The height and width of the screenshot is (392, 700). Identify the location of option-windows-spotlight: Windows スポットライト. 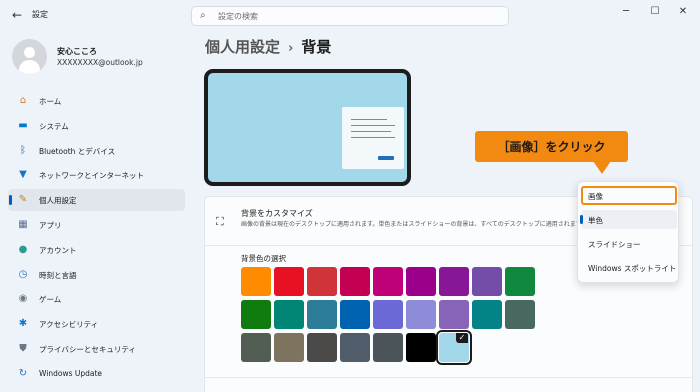
(629, 267).